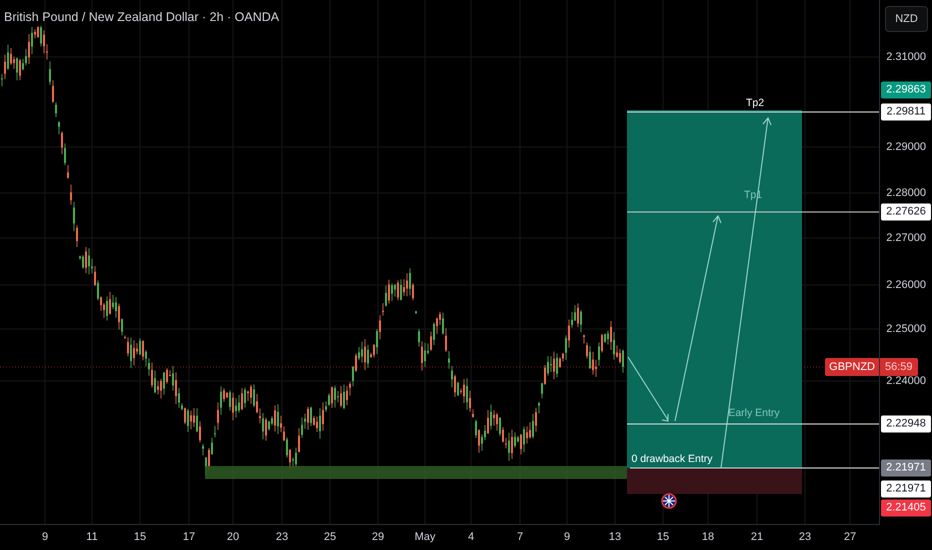 The width and height of the screenshot is (932, 550). Describe the element at coordinates (189, 537) in the screenshot. I see `date-label: 17` at that location.